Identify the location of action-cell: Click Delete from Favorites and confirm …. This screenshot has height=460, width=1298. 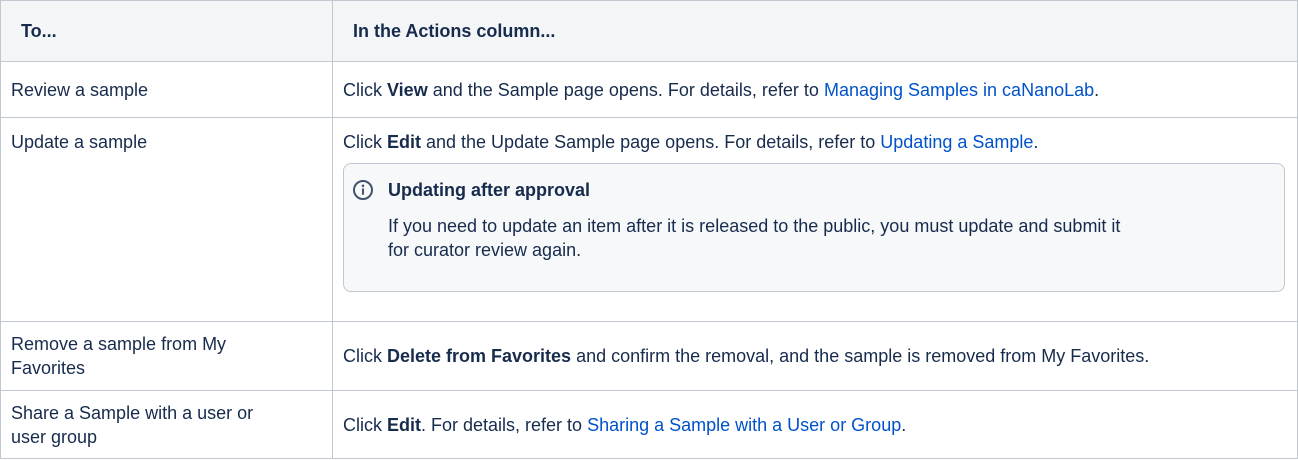
(815, 356).